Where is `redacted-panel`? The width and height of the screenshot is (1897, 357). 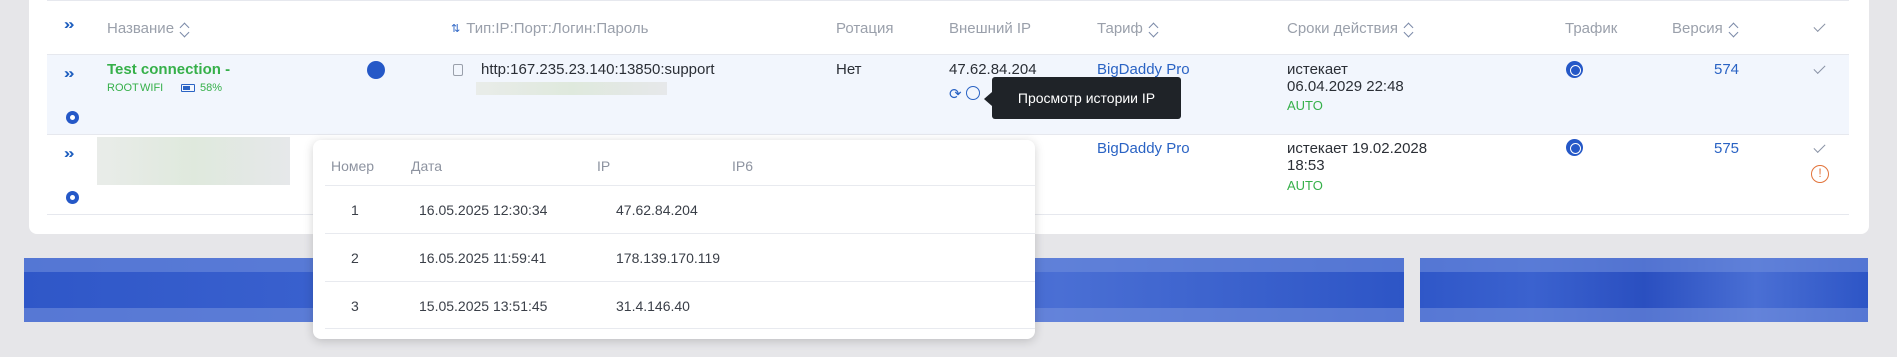 redacted-panel is located at coordinates (1644, 290).